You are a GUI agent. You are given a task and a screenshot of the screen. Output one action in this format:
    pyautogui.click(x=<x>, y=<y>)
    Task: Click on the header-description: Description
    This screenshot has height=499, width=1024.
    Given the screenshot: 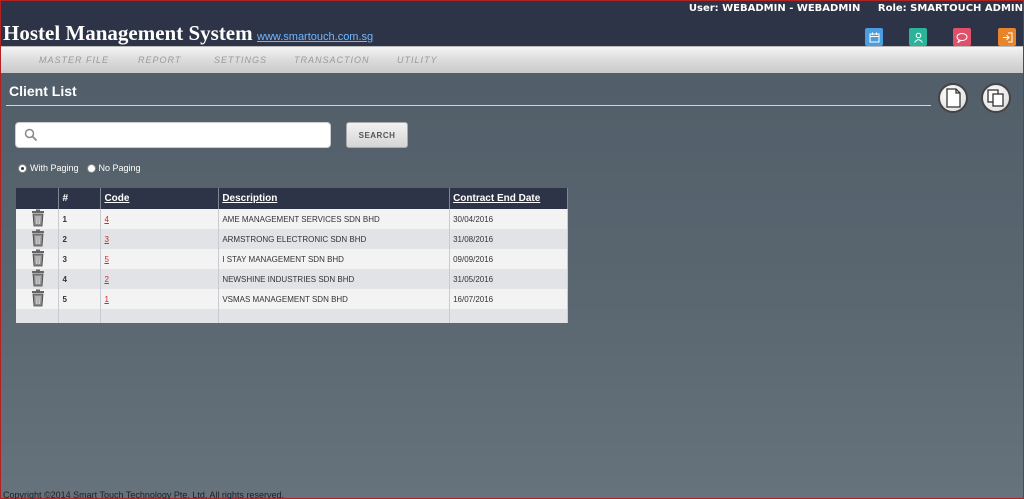 What is the action you would take?
    pyautogui.click(x=334, y=198)
    